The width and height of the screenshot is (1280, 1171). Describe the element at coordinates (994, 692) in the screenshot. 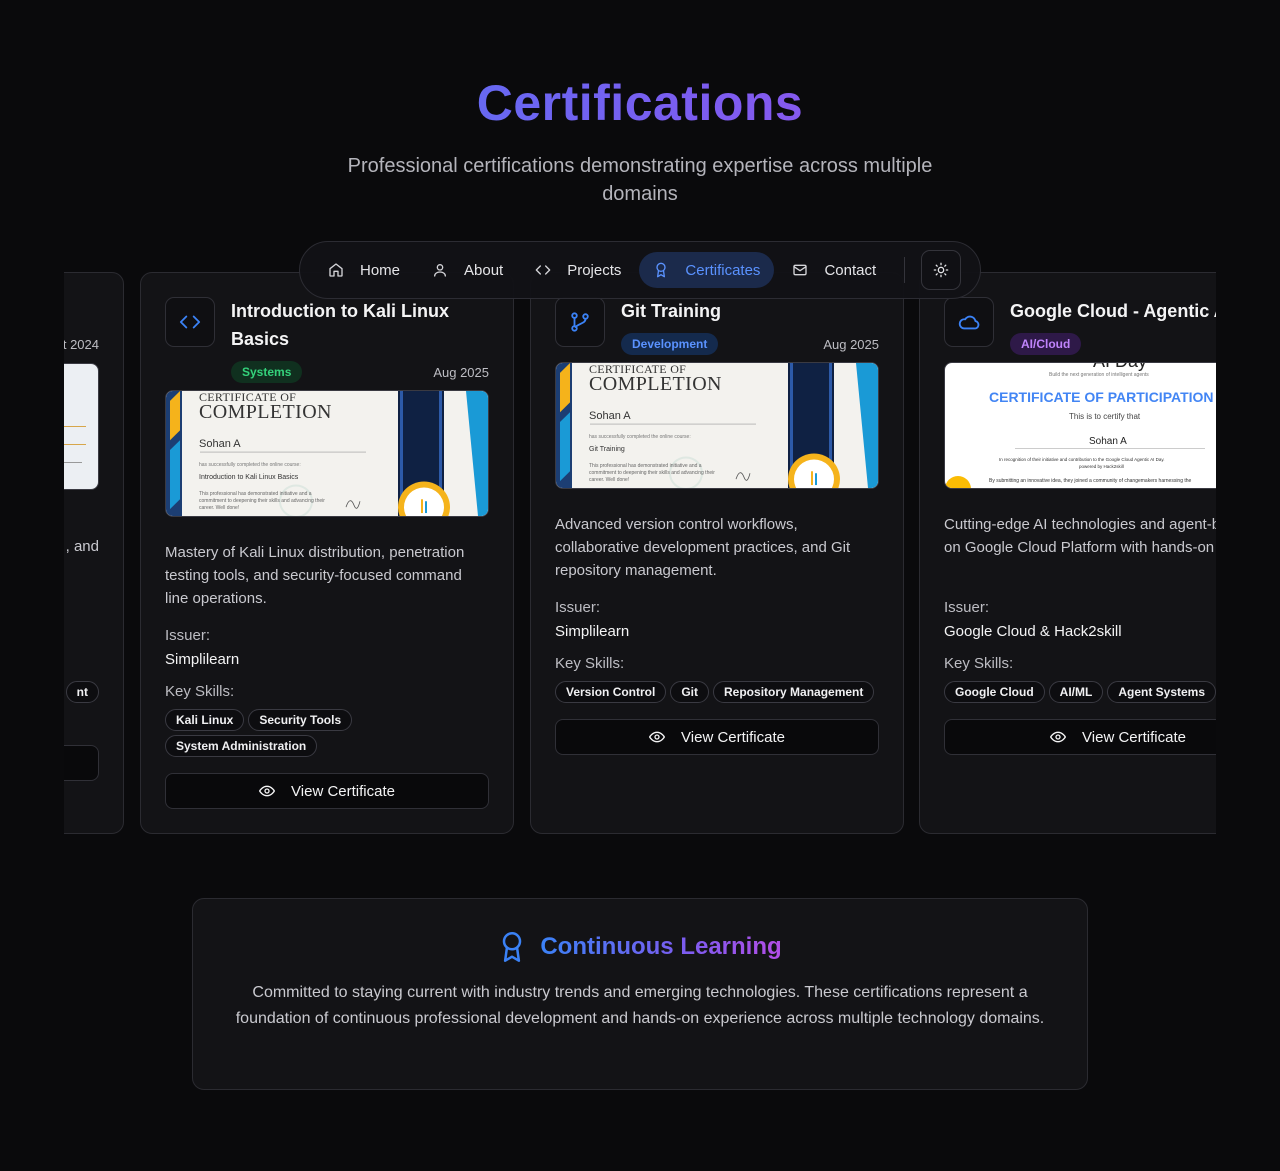

I see `skill-tag: Google Cloud` at that location.